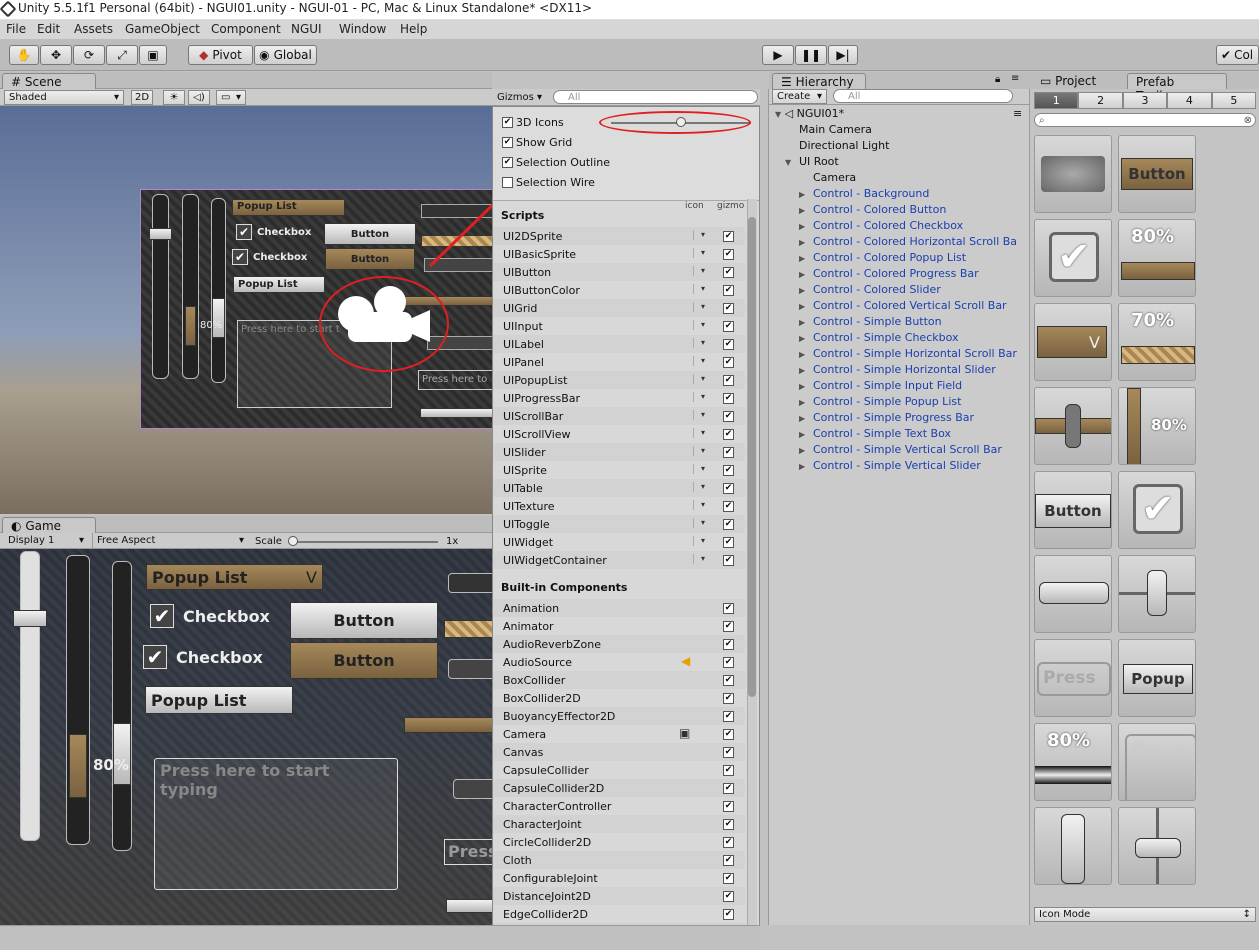 Image resolution: width=1259 pixels, height=950 pixels. I want to click on hierarchy-search-input: All, so click(923, 96).